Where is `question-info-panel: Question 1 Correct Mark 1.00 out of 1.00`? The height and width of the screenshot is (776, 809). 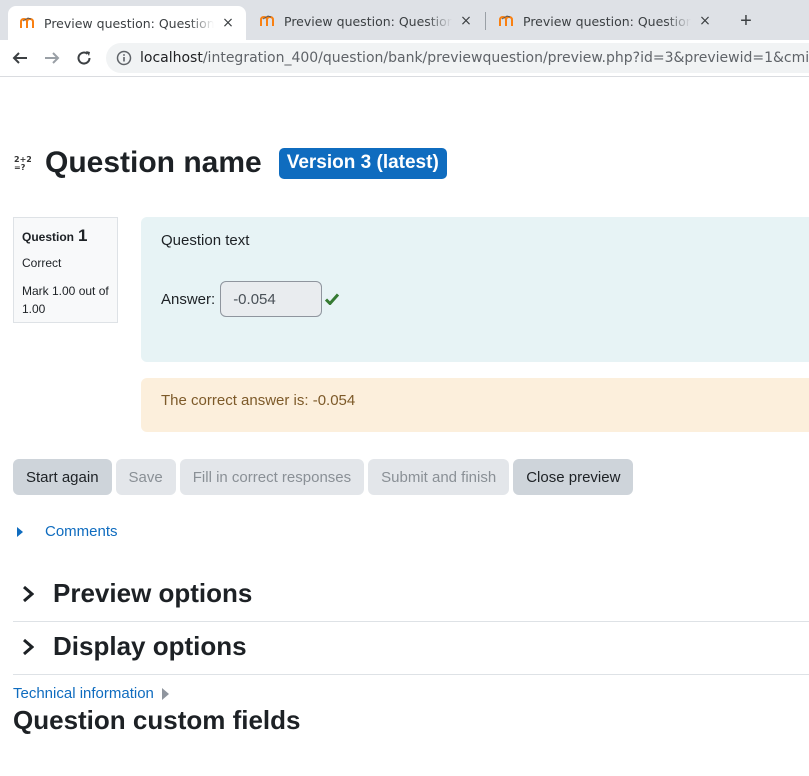 question-info-panel: Question 1 Correct Mark 1.00 out of 1.00 is located at coordinates (65, 270).